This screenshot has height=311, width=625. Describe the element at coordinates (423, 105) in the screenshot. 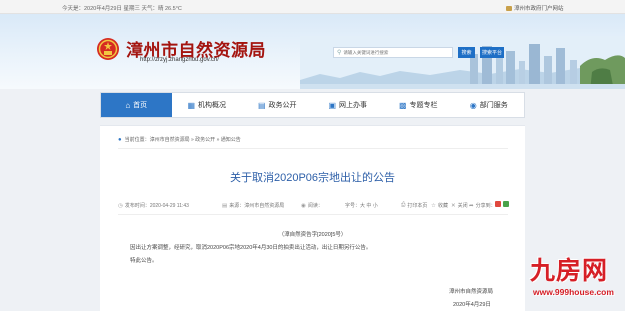

I see `nav-label: 专题专栏` at that location.